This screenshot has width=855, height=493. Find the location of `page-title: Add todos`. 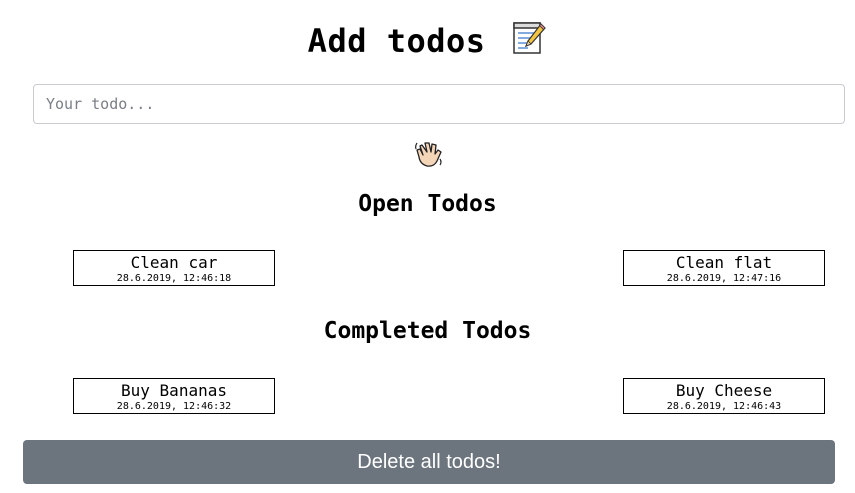

page-title: Add todos is located at coordinates (427, 43).